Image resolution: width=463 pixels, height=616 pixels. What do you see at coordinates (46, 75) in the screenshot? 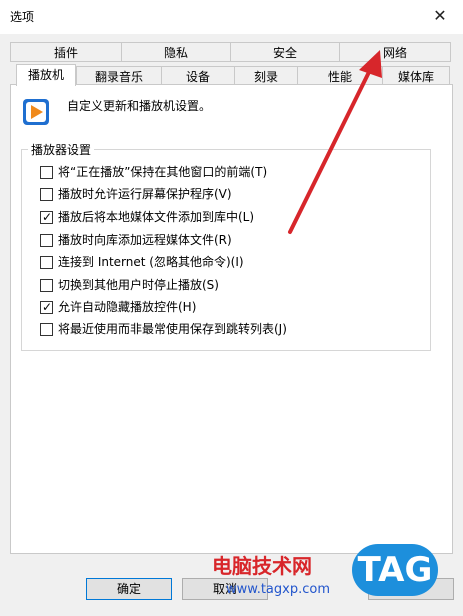
I see `tab-player: 播放机` at bounding box center [46, 75].